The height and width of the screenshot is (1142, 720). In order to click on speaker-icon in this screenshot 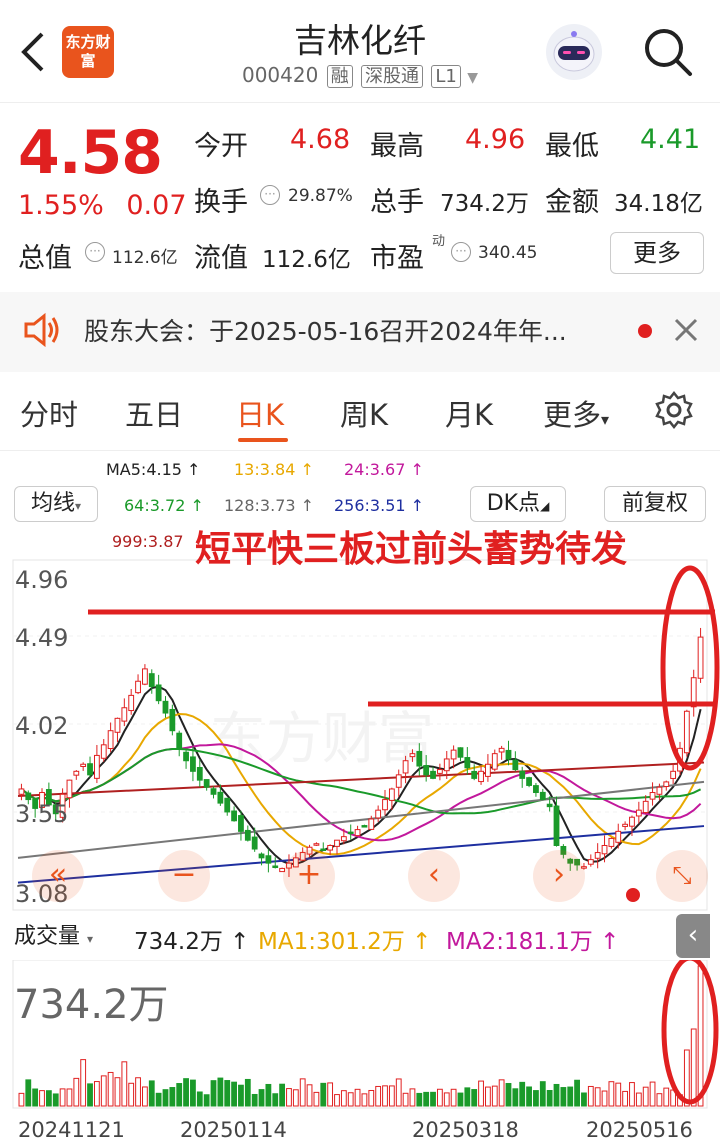, I will do `click(42, 332)`.